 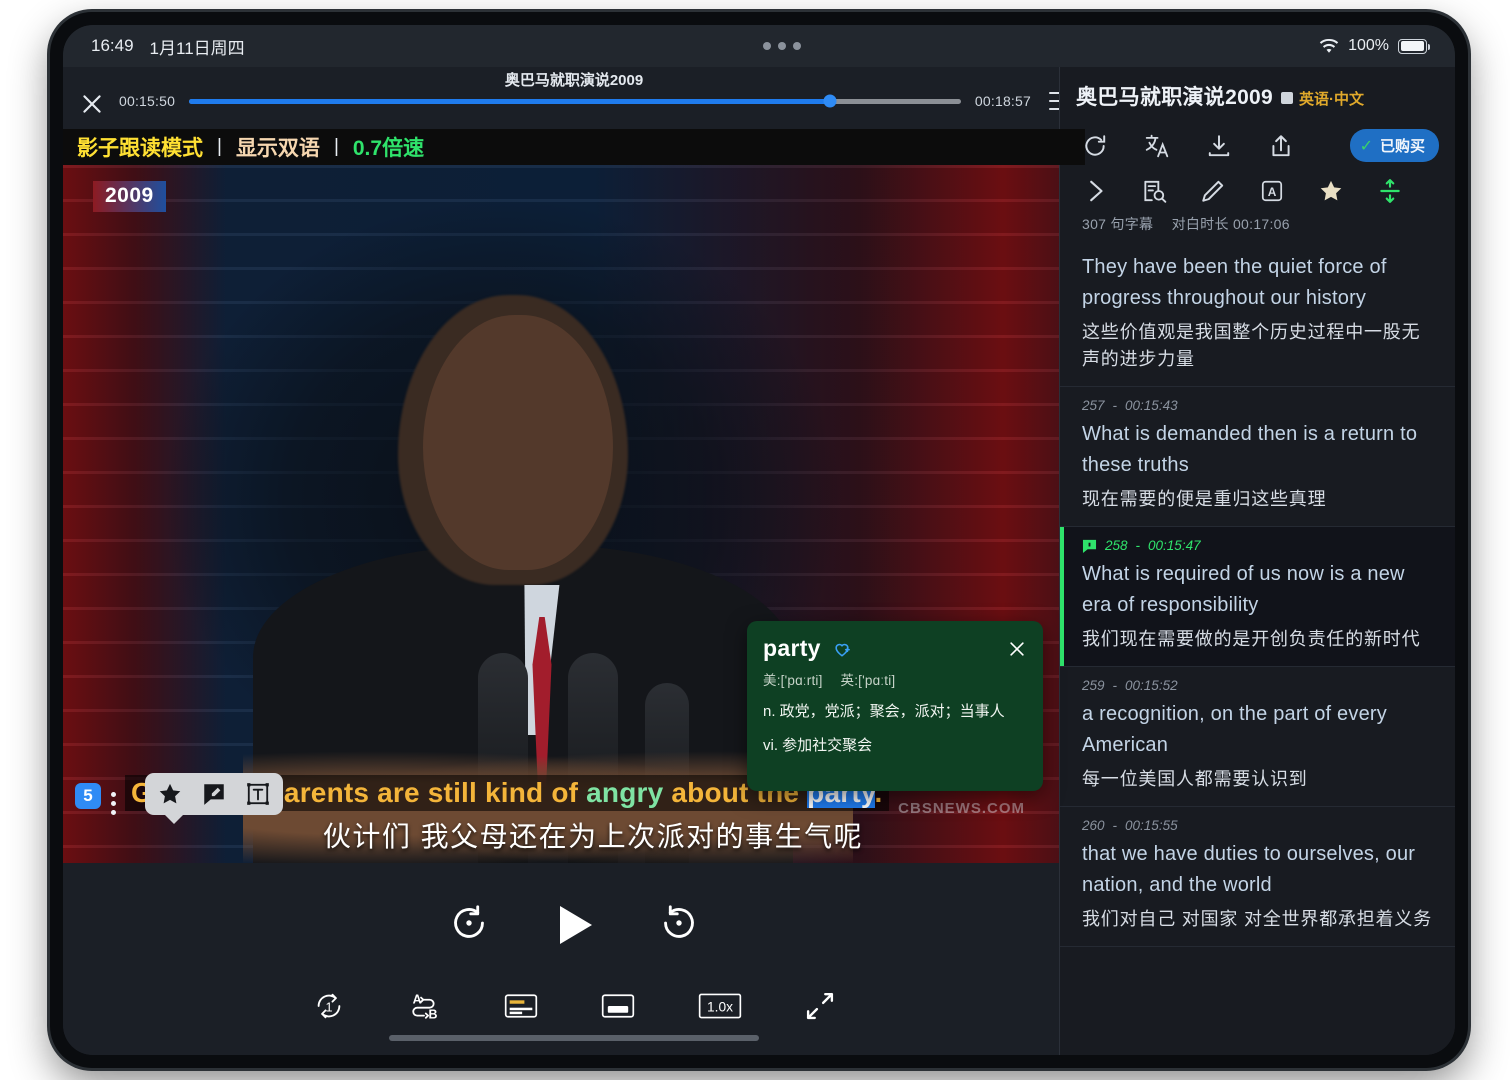 I want to click on battery-percent: 100%, so click(x=1368, y=45).